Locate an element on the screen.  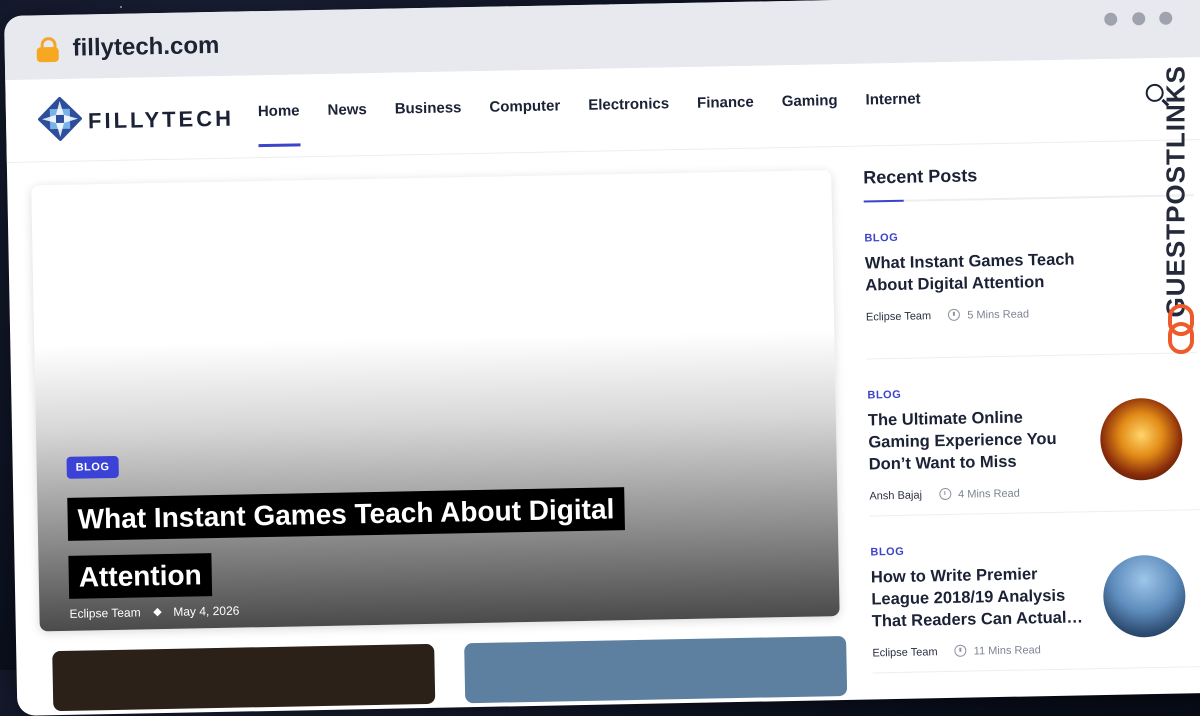
nav-item-business: Business is located at coordinates (428, 108).